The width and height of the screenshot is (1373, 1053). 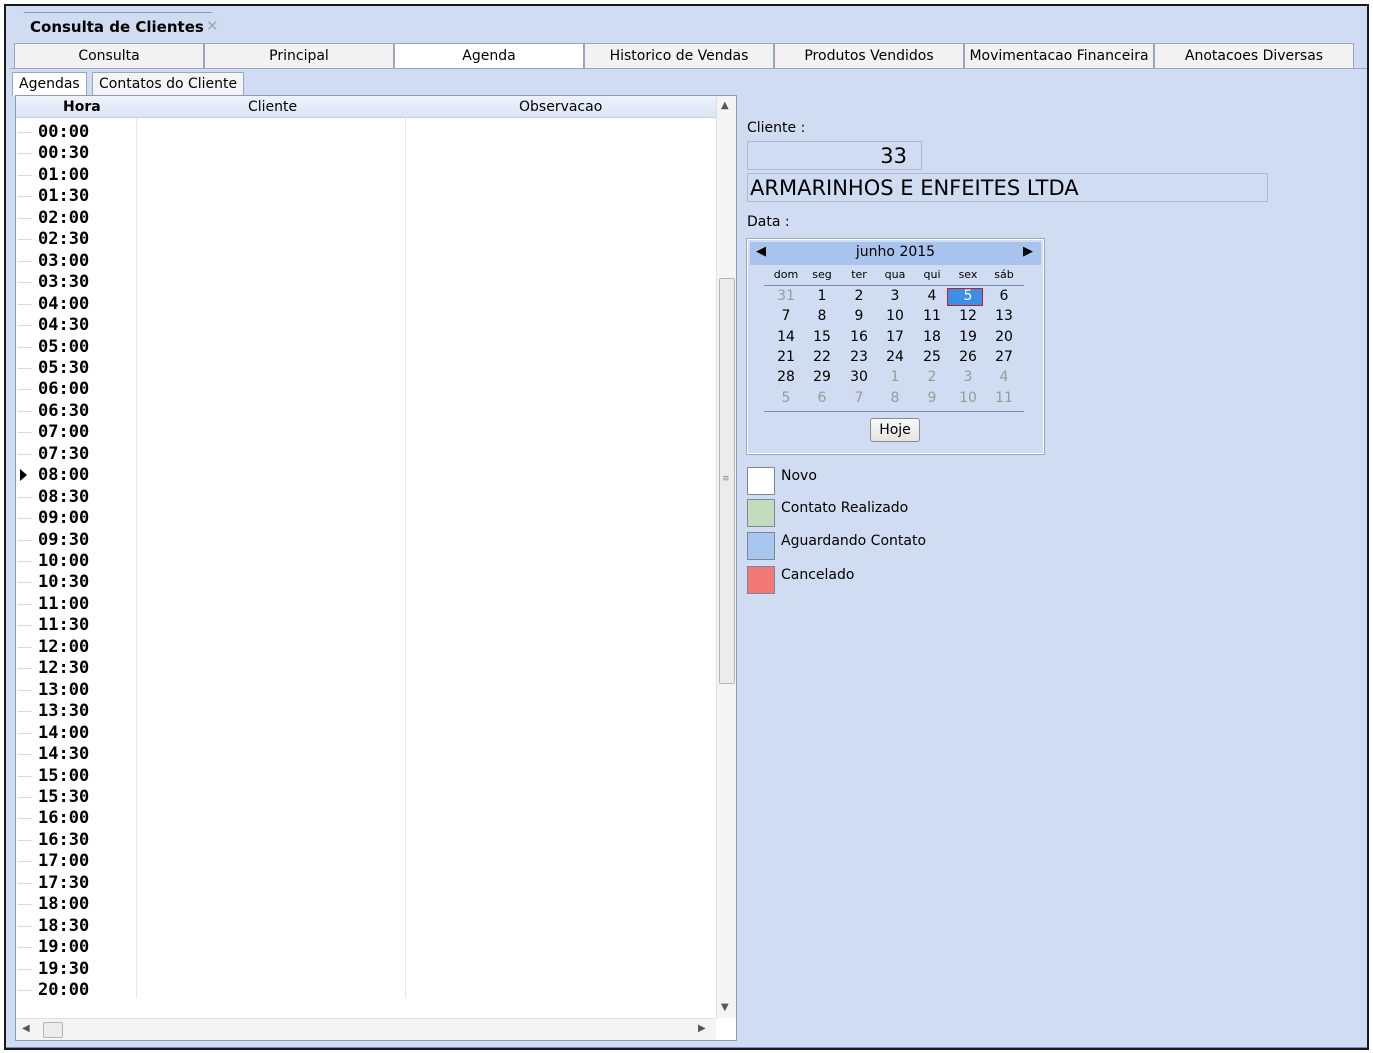 What do you see at coordinates (366, 690) in the screenshot?
I see `table-row: 13:00` at bounding box center [366, 690].